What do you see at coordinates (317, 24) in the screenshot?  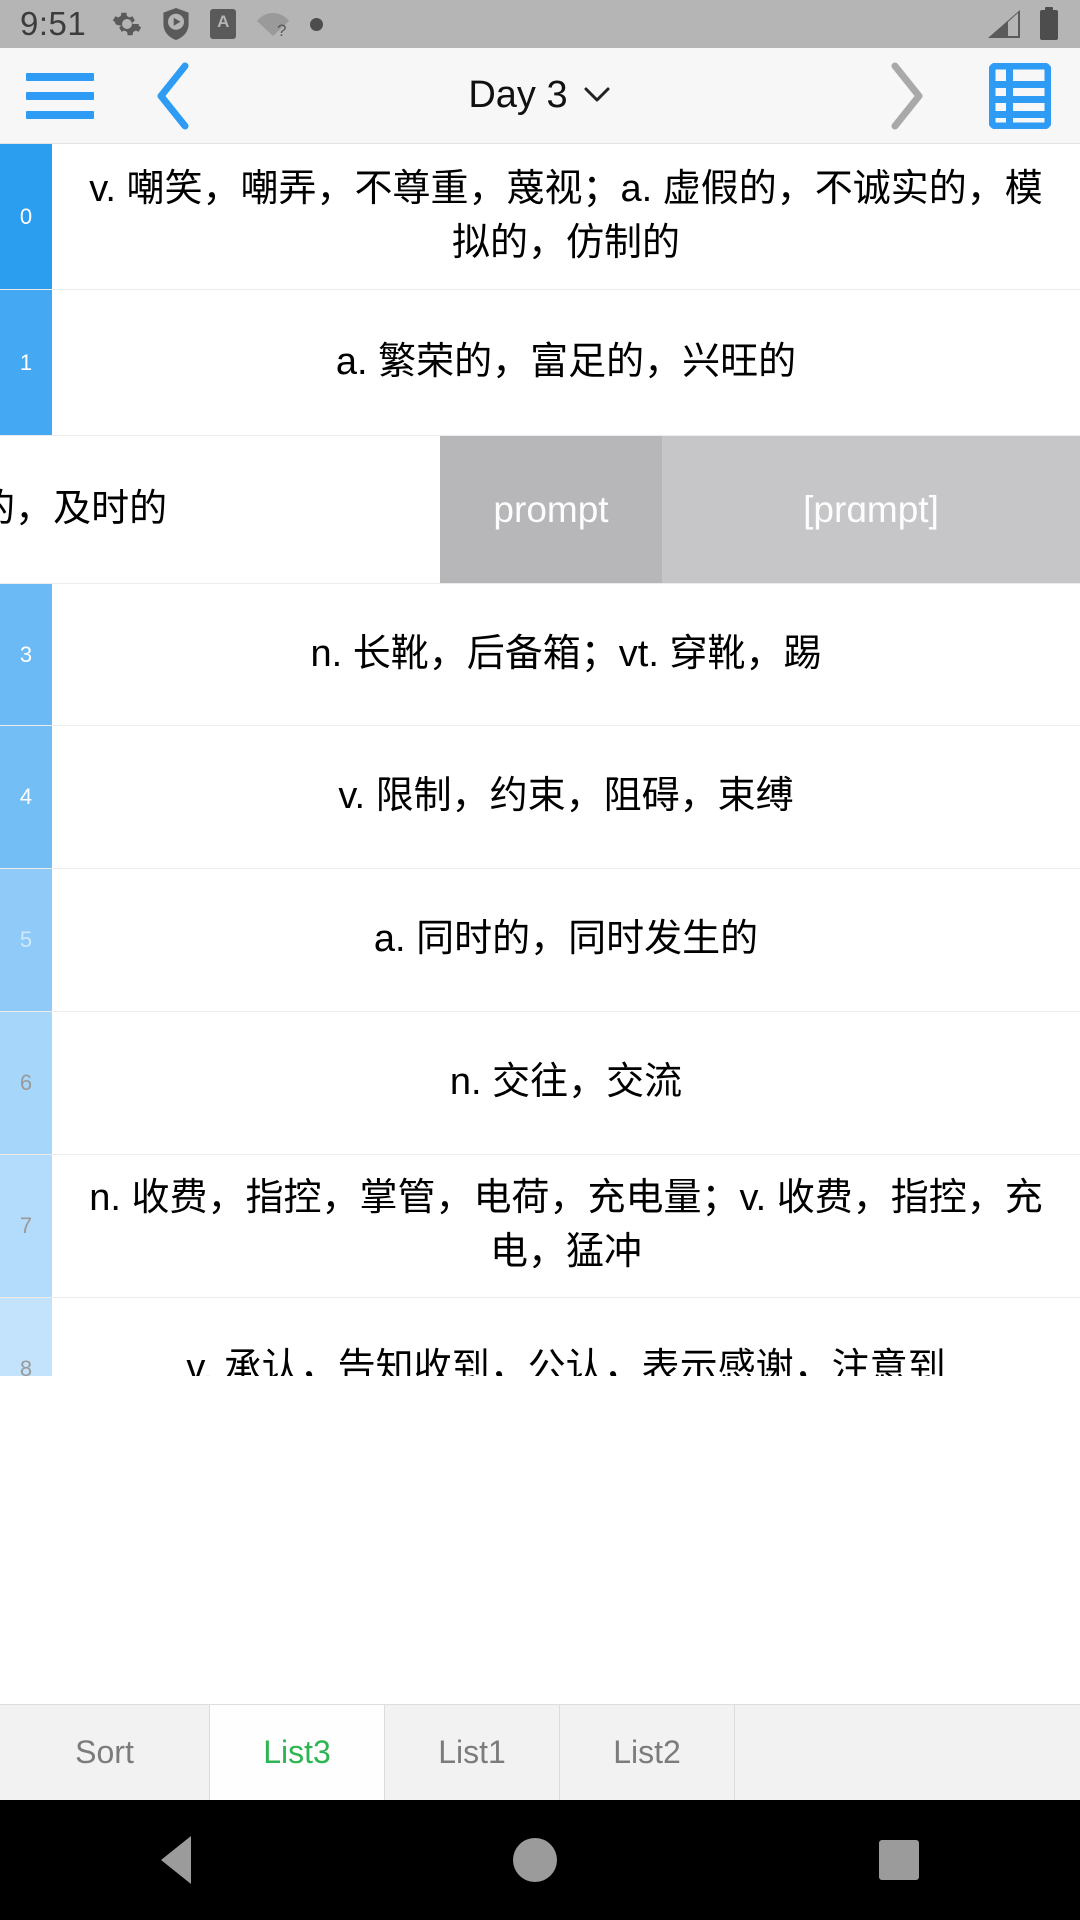 I see `dot-icon` at bounding box center [317, 24].